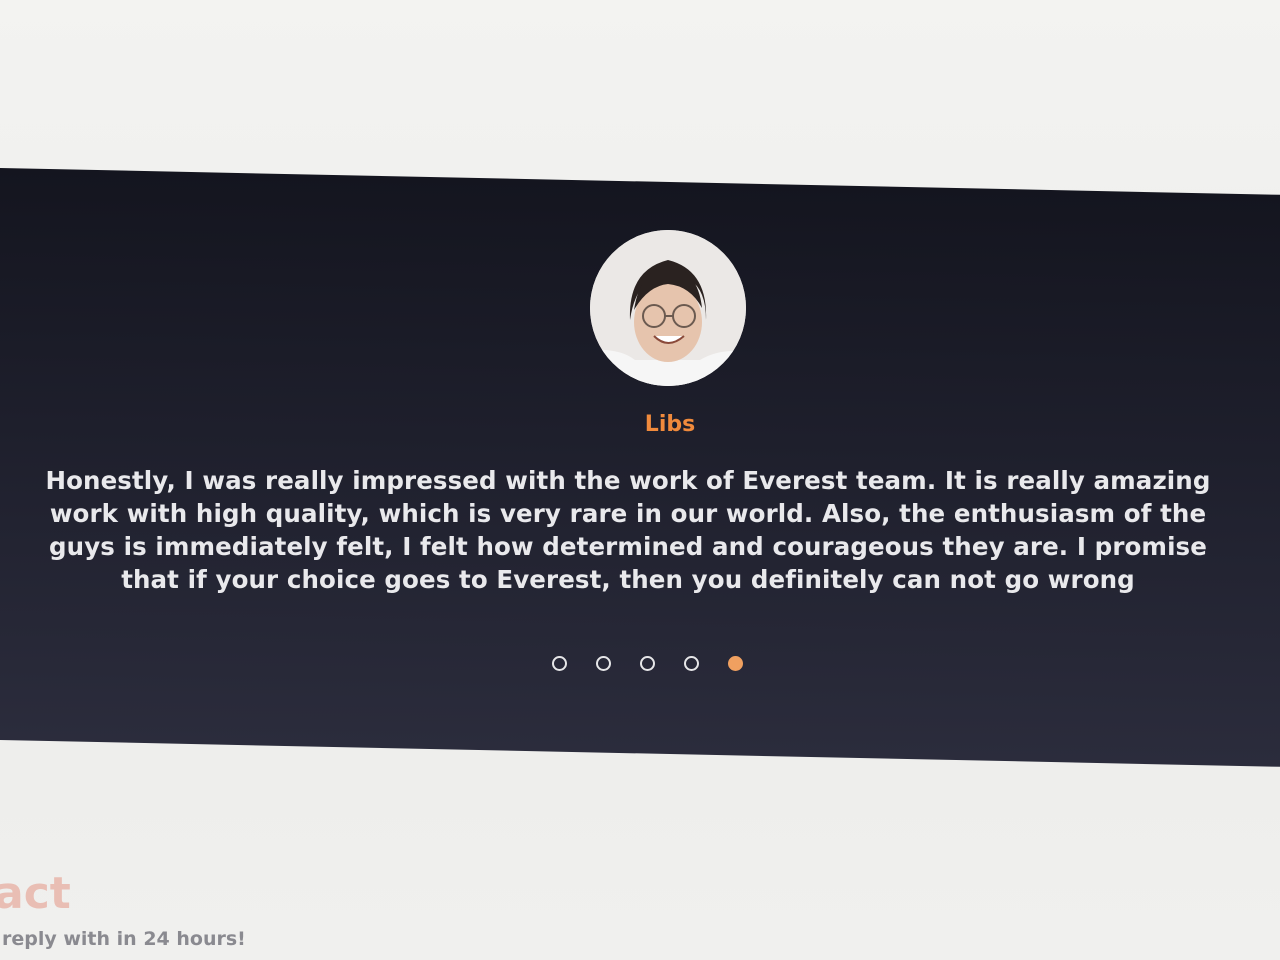 The height and width of the screenshot is (960, 1280). I want to click on carousel-pagination, so click(647, 663).